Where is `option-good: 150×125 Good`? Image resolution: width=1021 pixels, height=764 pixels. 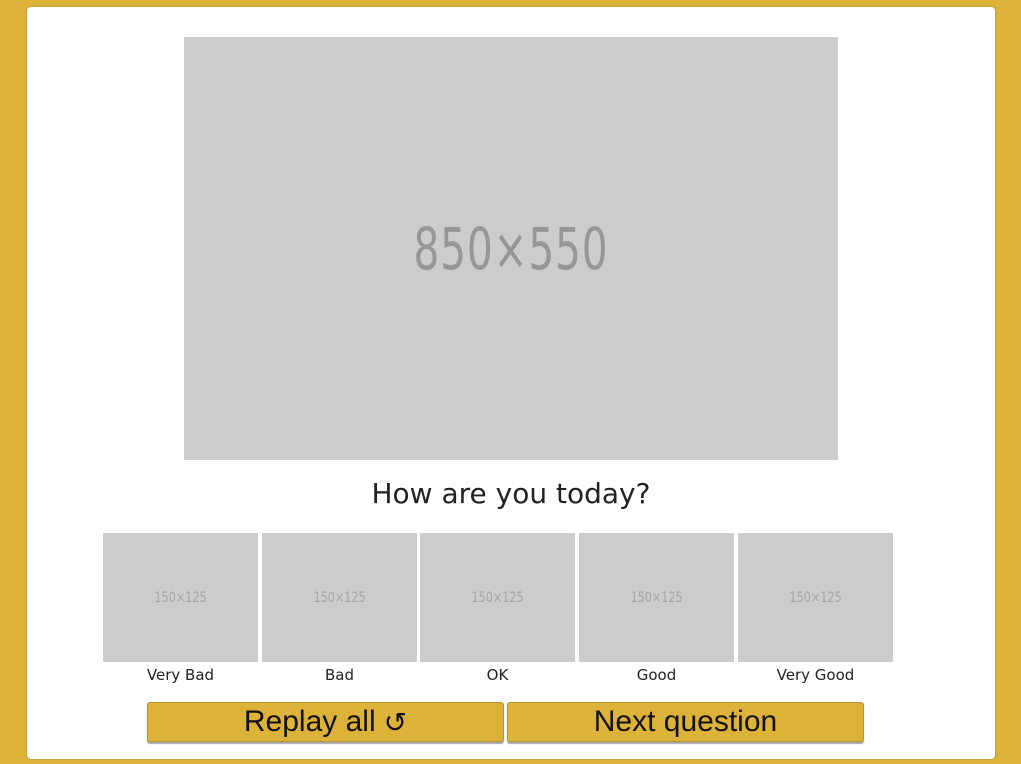 option-good: 150×125 Good is located at coordinates (656, 610).